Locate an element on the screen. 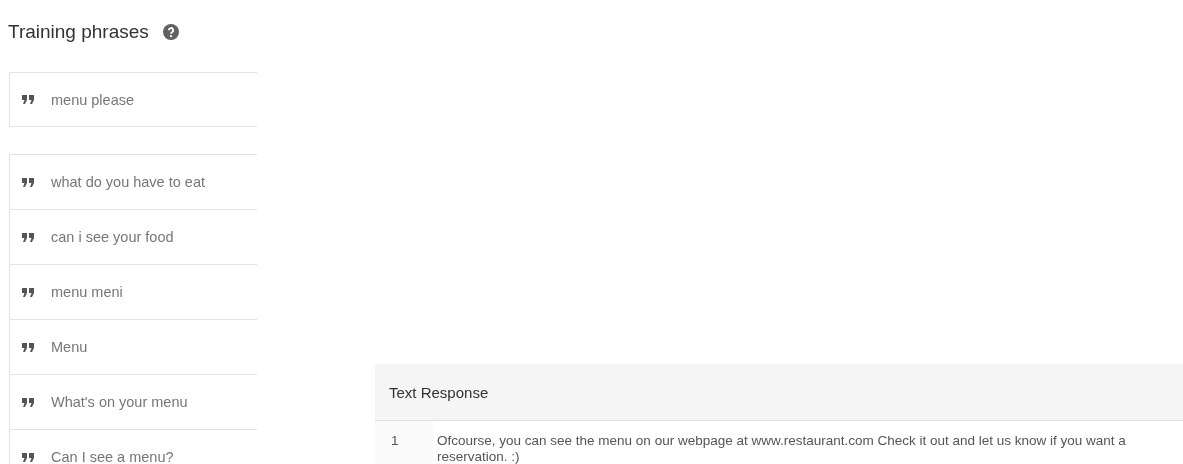 The height and width of the screenshot is (464, 1183). section-title: Training phrases is located at coordinates (78, 32).